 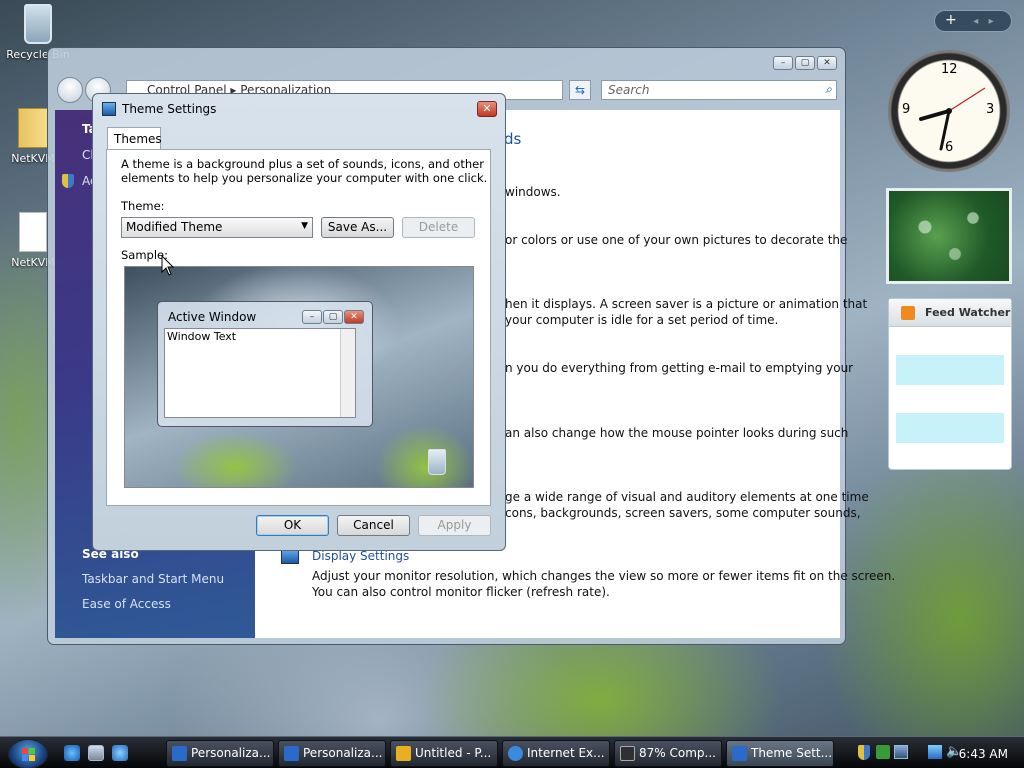 What do you see at coordinates (134, 138) in the screenshot?
I see `tab-themes: Themes` at bounding box center [134, 138].